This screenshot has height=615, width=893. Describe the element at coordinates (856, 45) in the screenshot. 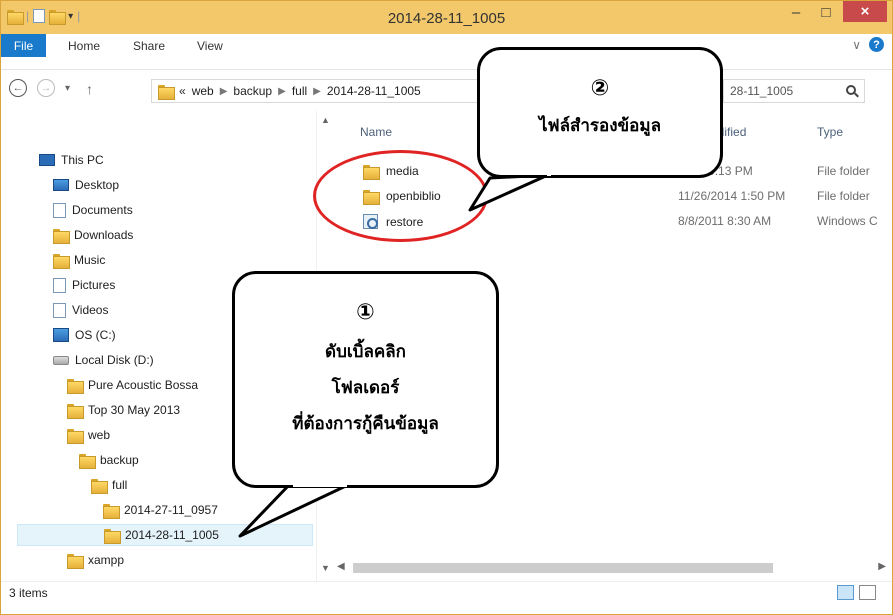

I see `expand-ribbon-icon: ∨` at that location.